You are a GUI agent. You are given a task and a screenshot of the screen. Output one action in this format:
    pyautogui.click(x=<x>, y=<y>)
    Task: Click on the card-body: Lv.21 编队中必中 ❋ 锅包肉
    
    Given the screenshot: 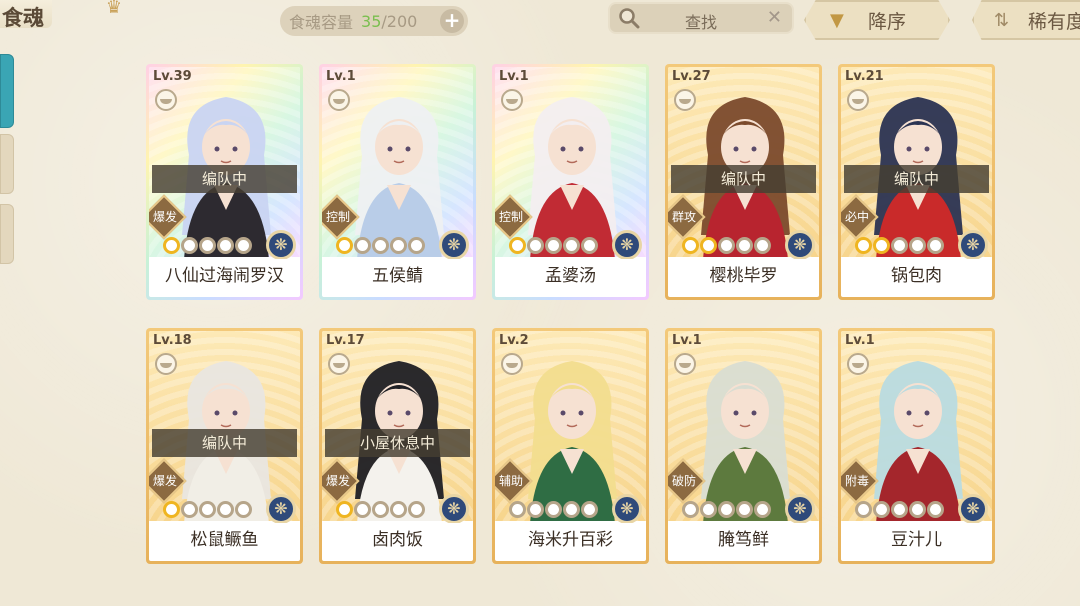 What is the action you would take?
    pyautogui.click(x=916, y=182)
    